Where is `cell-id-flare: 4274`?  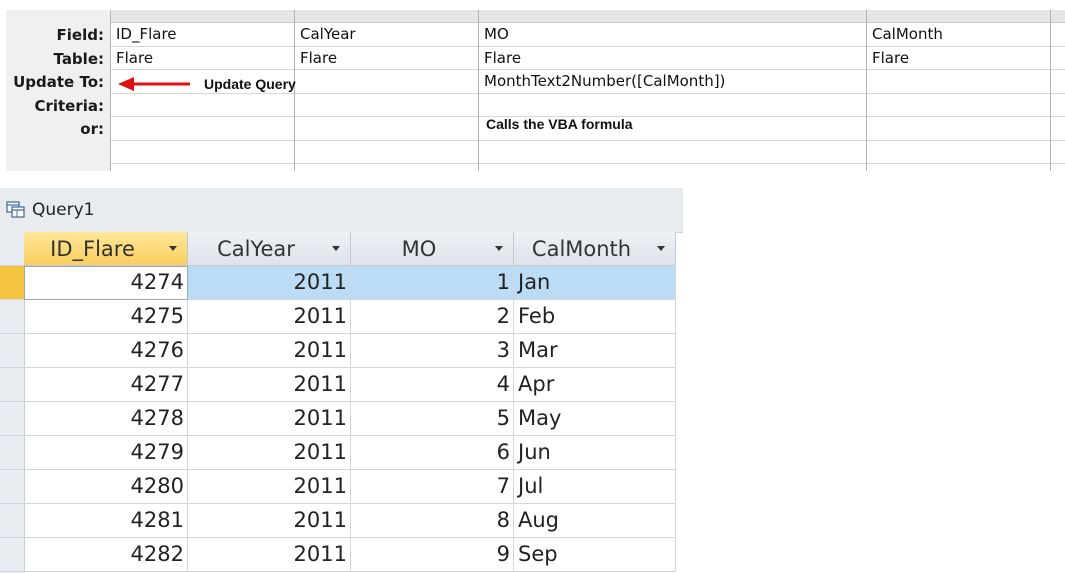 cell-id-flare: 4274 is located at coordinates (106, 283).